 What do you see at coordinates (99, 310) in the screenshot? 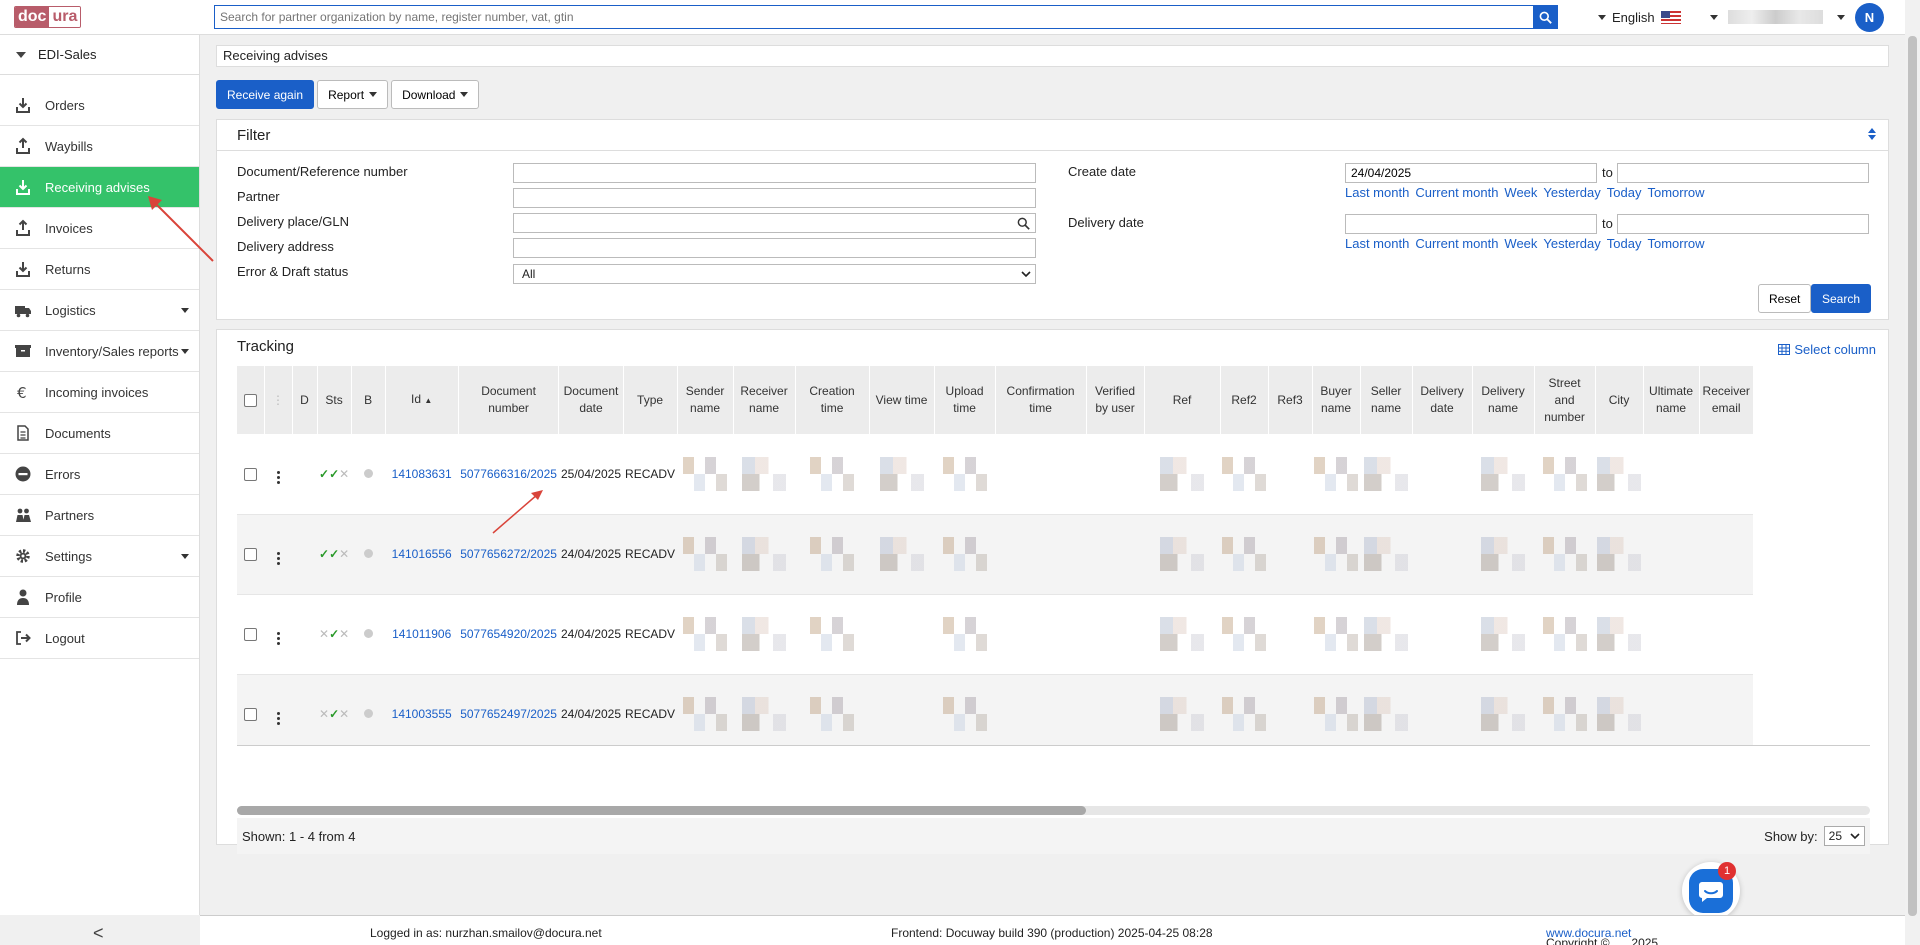
I see `sidebar-item-logistics: Logistics` at bounding box center [99, 310].